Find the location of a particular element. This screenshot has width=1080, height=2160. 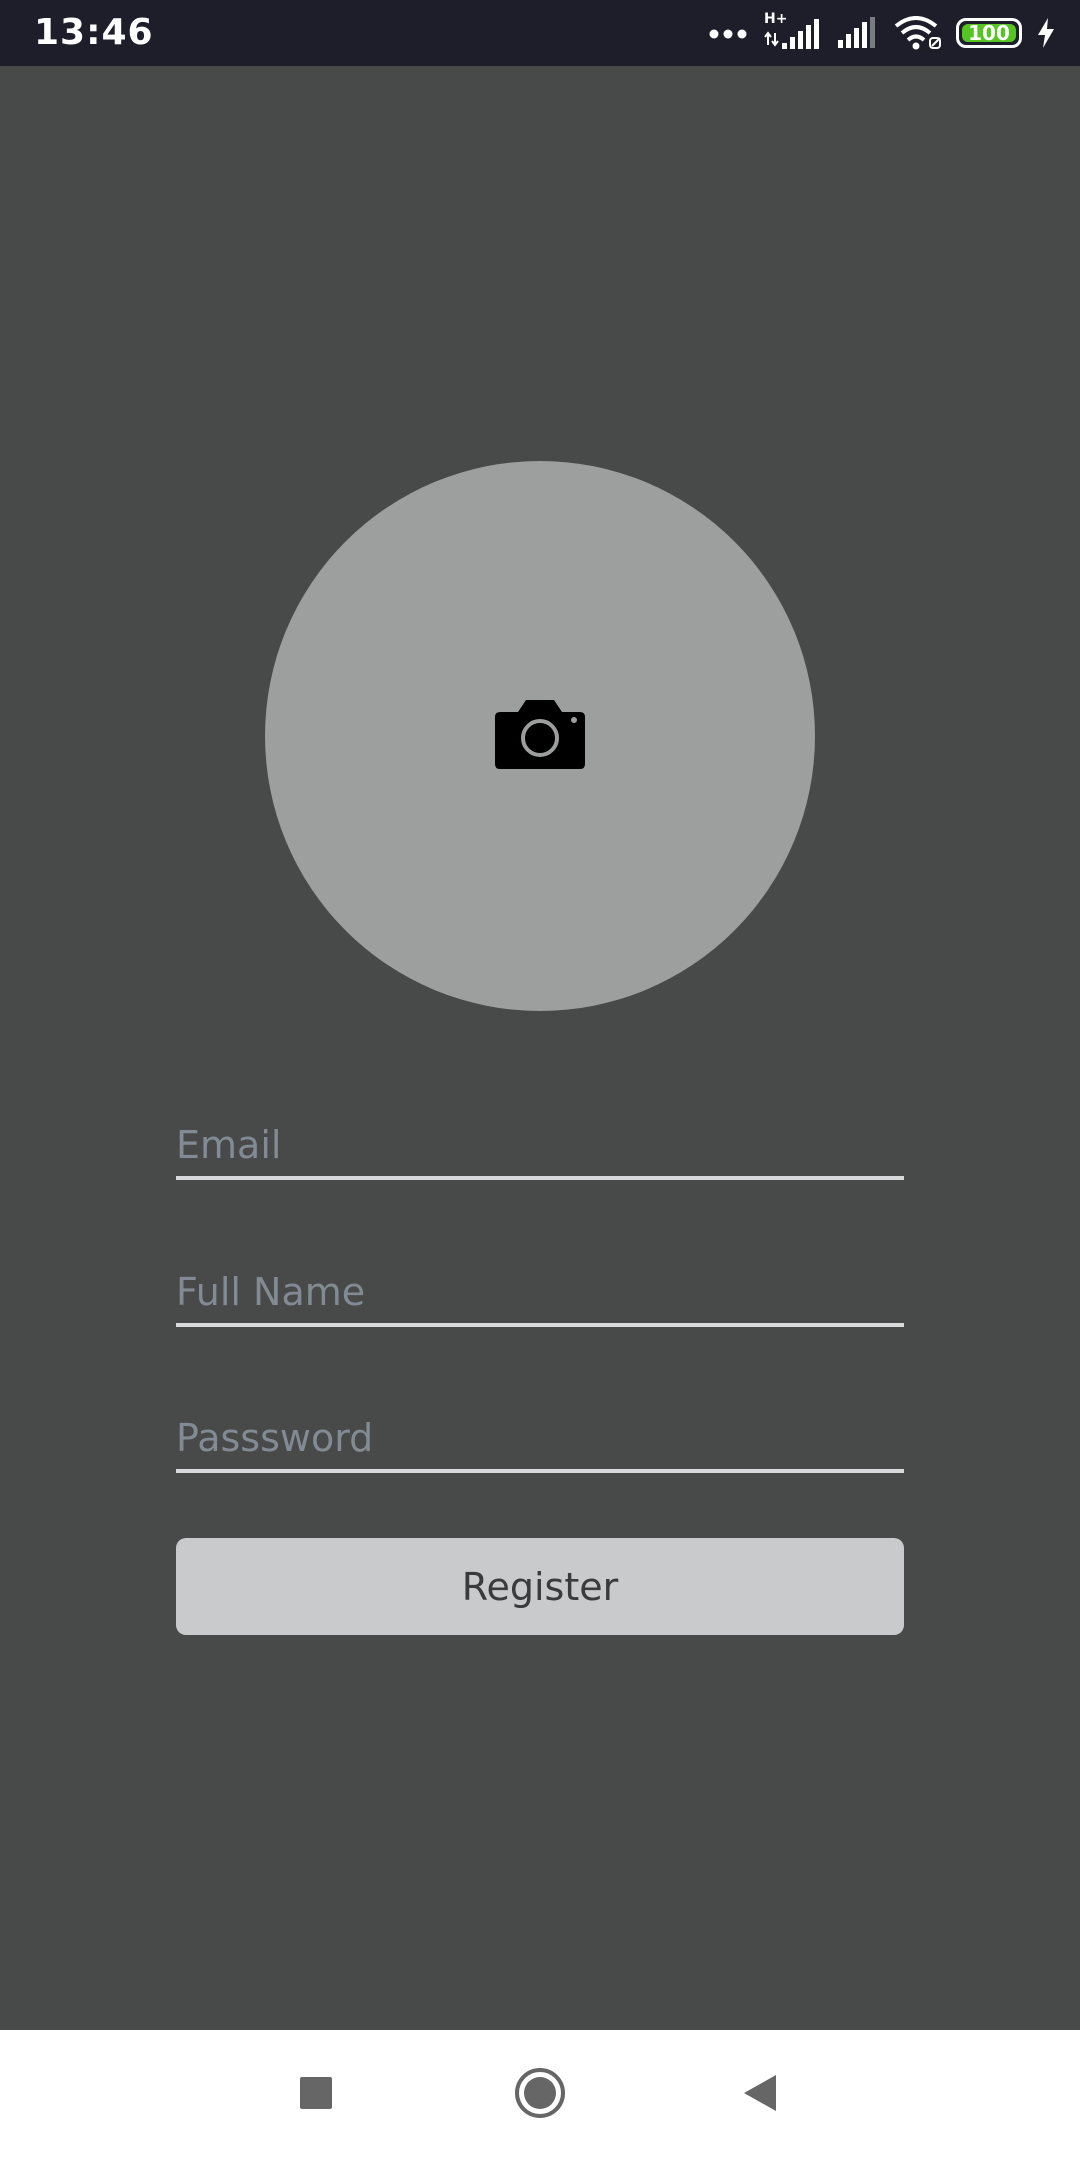

email-field-container is located at coordinates (540, 1140).